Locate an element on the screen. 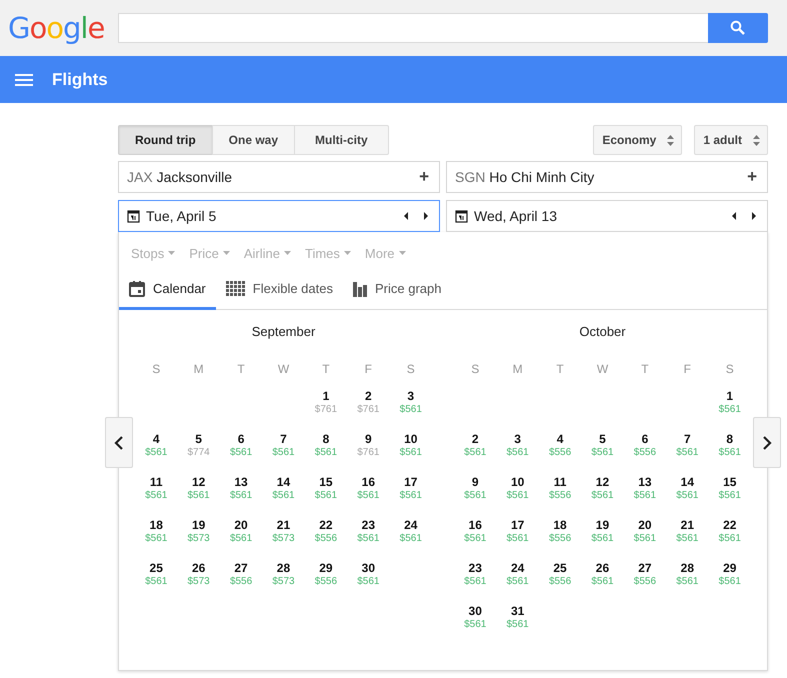 The height and width of the screenshot is (678, 787). calendar-day: 11 $556 is located at coordinates (560, 495).